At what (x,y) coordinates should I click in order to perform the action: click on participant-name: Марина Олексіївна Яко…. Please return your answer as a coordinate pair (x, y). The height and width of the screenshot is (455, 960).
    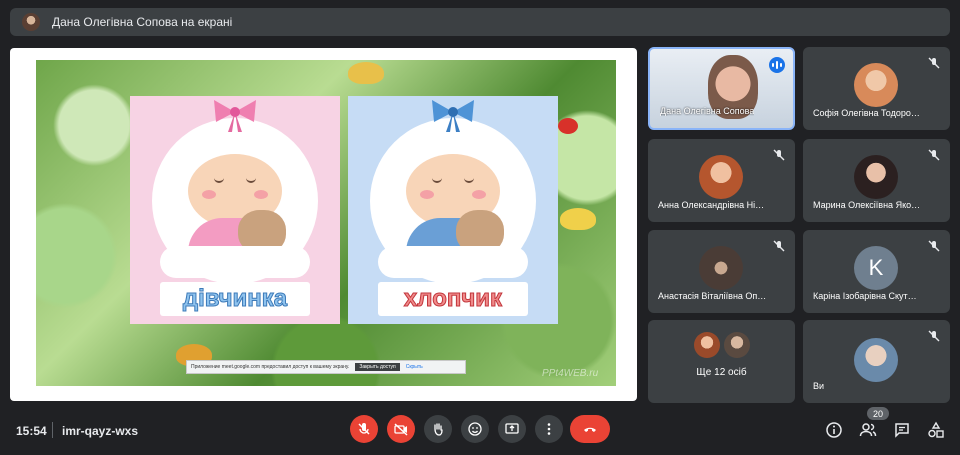
    Looking at the image, I should click on (867, 205).